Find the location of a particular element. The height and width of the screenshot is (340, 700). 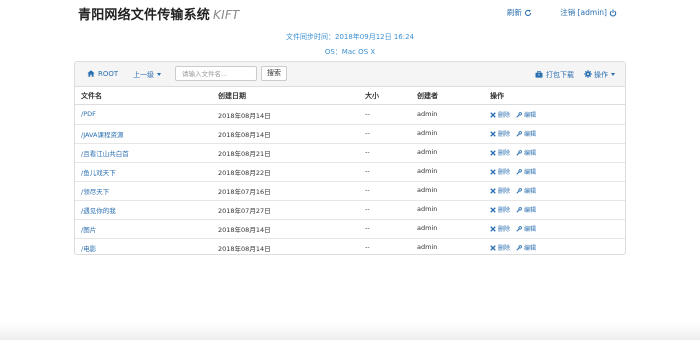

folder-link: /鱼儿戏天下 is located at coordinates (98, 172).